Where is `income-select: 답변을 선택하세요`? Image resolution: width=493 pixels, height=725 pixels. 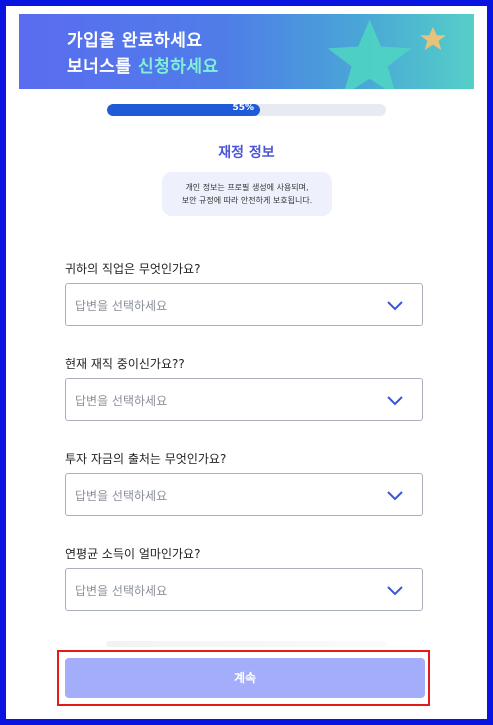
income-select: 답변을 선택하세요 is located at coordinates (244, 589).